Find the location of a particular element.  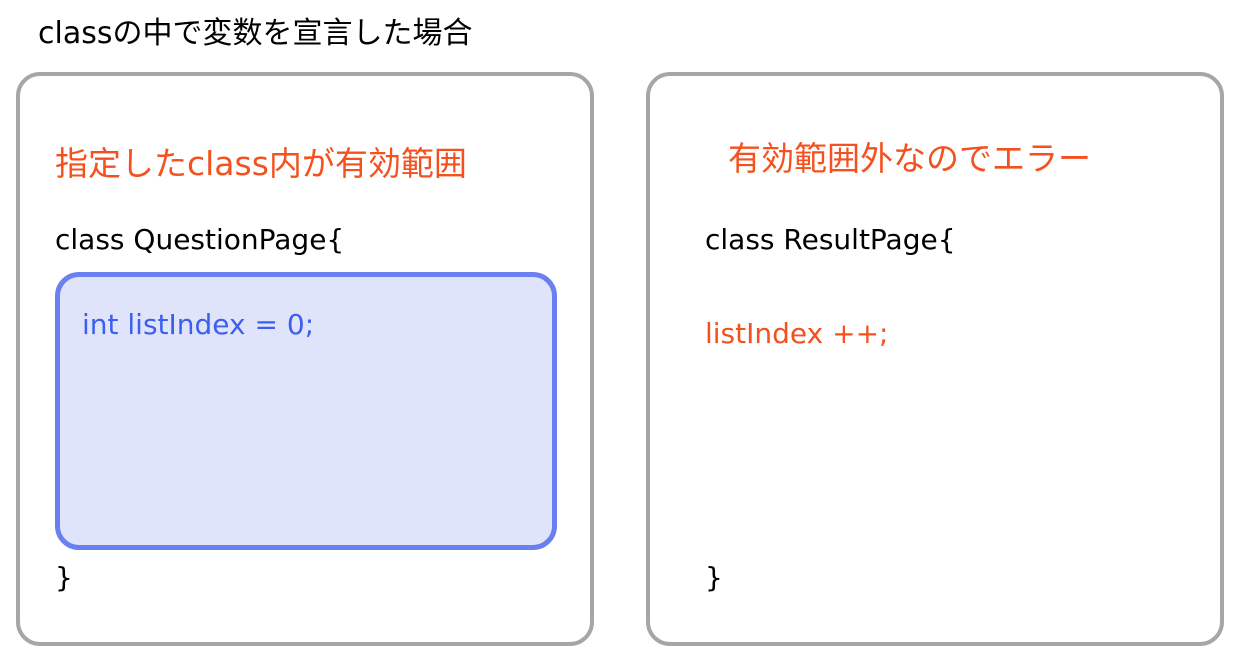

question-page-class-declaration: class QuestionPage{ is located at coordinates (200, 239).